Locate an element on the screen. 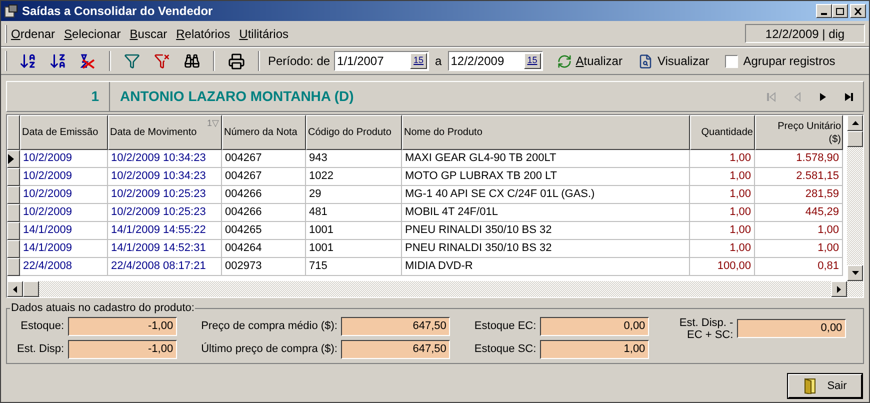 The width and height of the screenshot is (870, 403). table-cell: 1.578,90 is located at coordinates (799, 159).